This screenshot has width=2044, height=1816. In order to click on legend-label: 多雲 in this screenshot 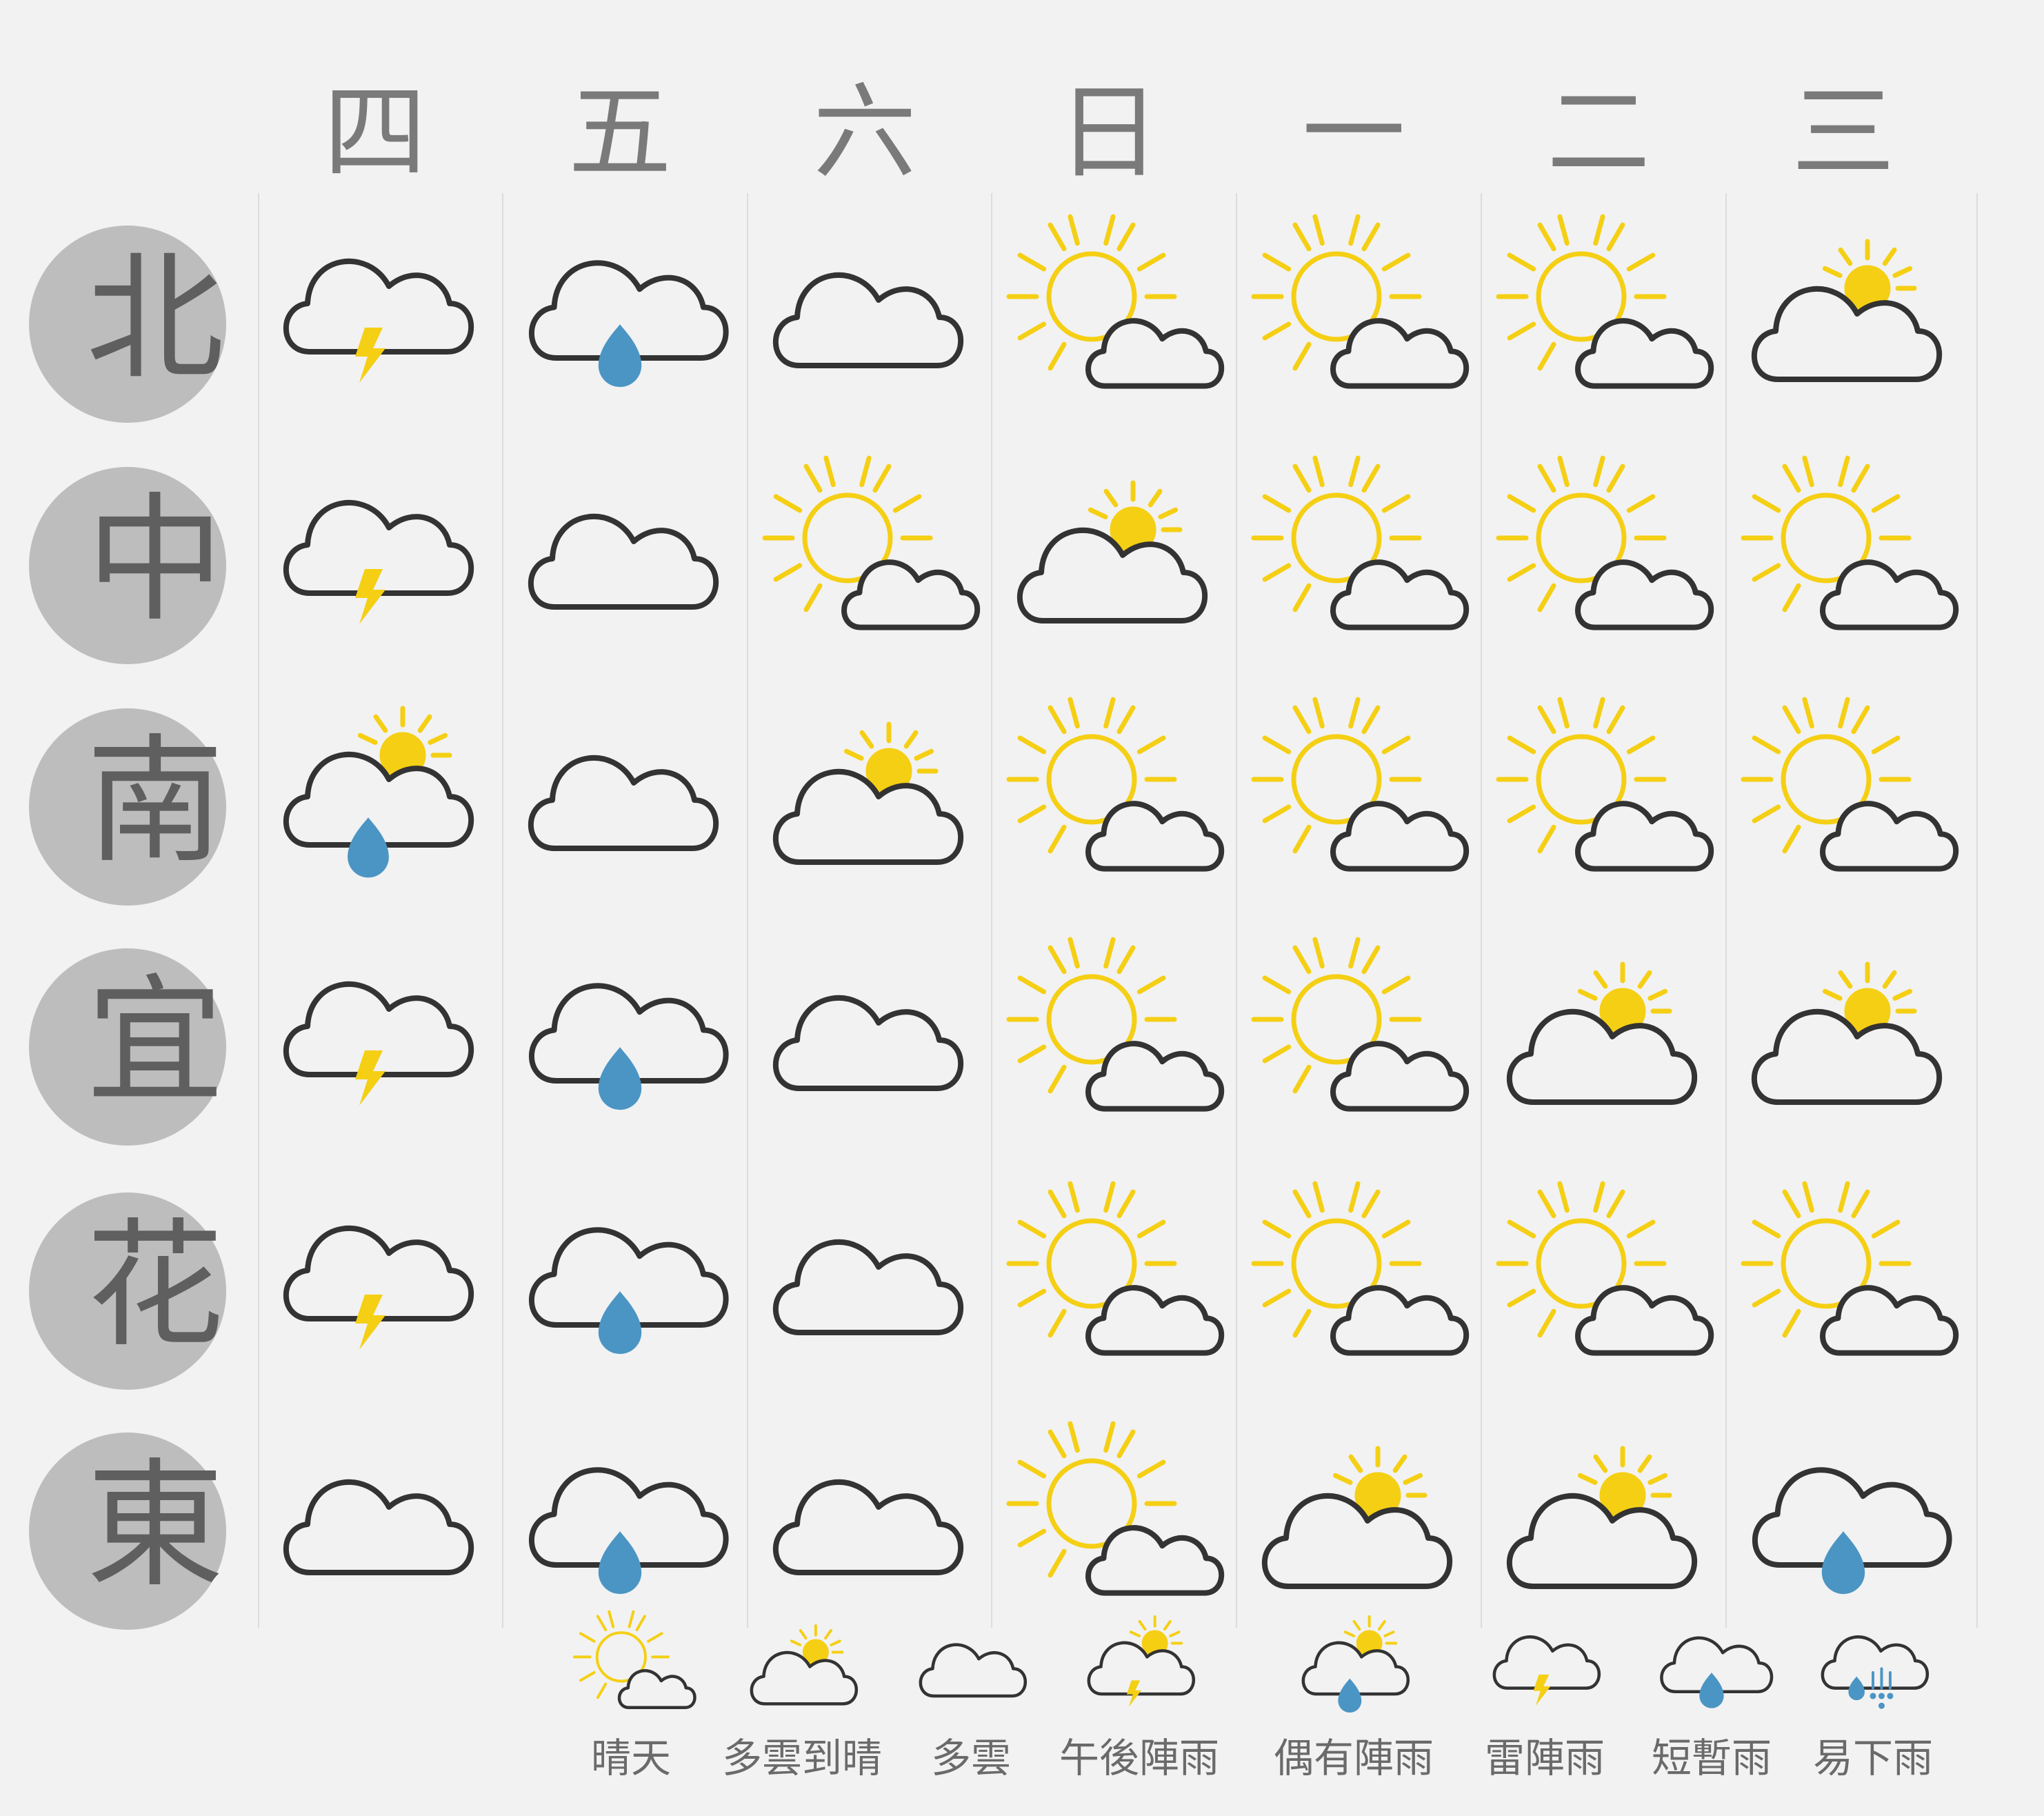, I will do `click(970, 1758)`.